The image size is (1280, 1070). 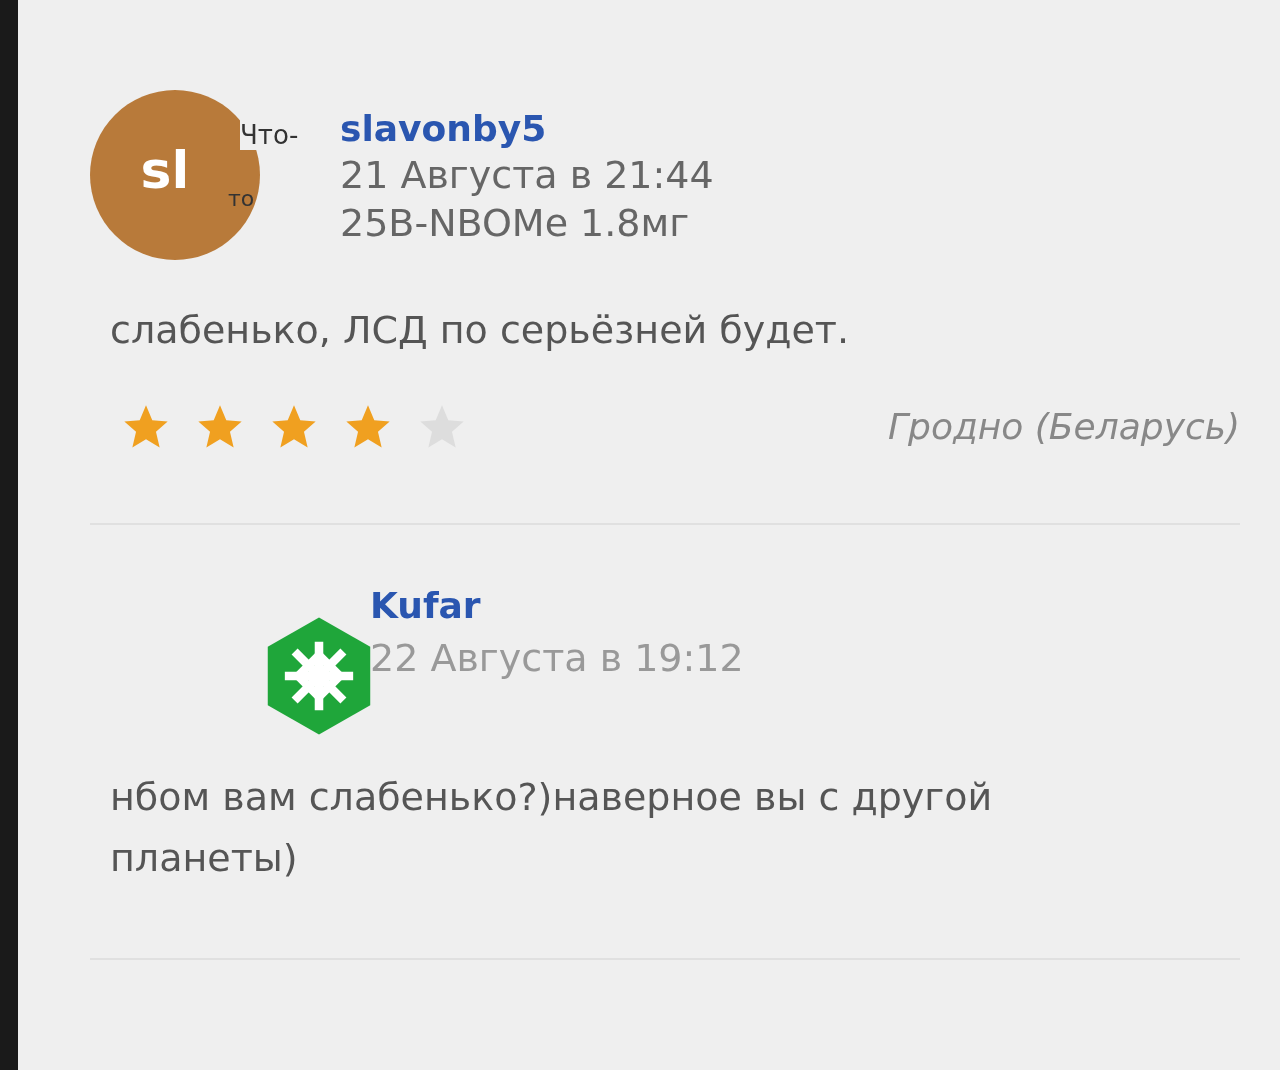 What do you see at coordinates (515, 223) in the screenshot?
I see `product-name: 25B-NBOMe 1.8мг` at bounding box center [515, 223].